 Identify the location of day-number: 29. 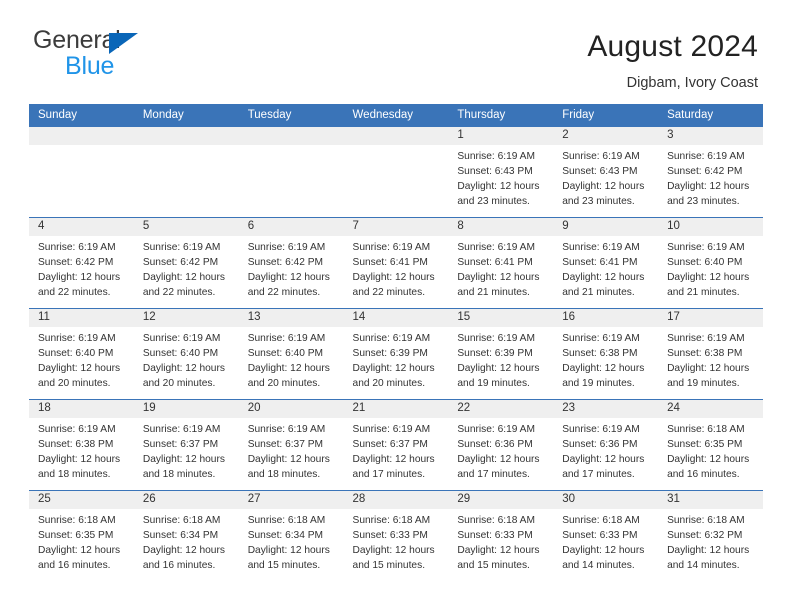
(501, 500).